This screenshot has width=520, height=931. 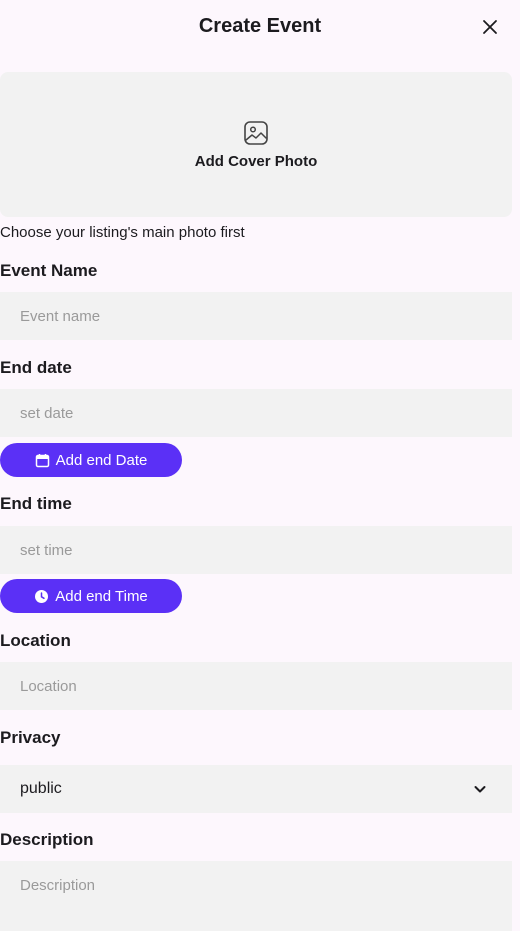 I want to click on cover-photo-label: Add Cover Photo, so click(x=256, y=161).